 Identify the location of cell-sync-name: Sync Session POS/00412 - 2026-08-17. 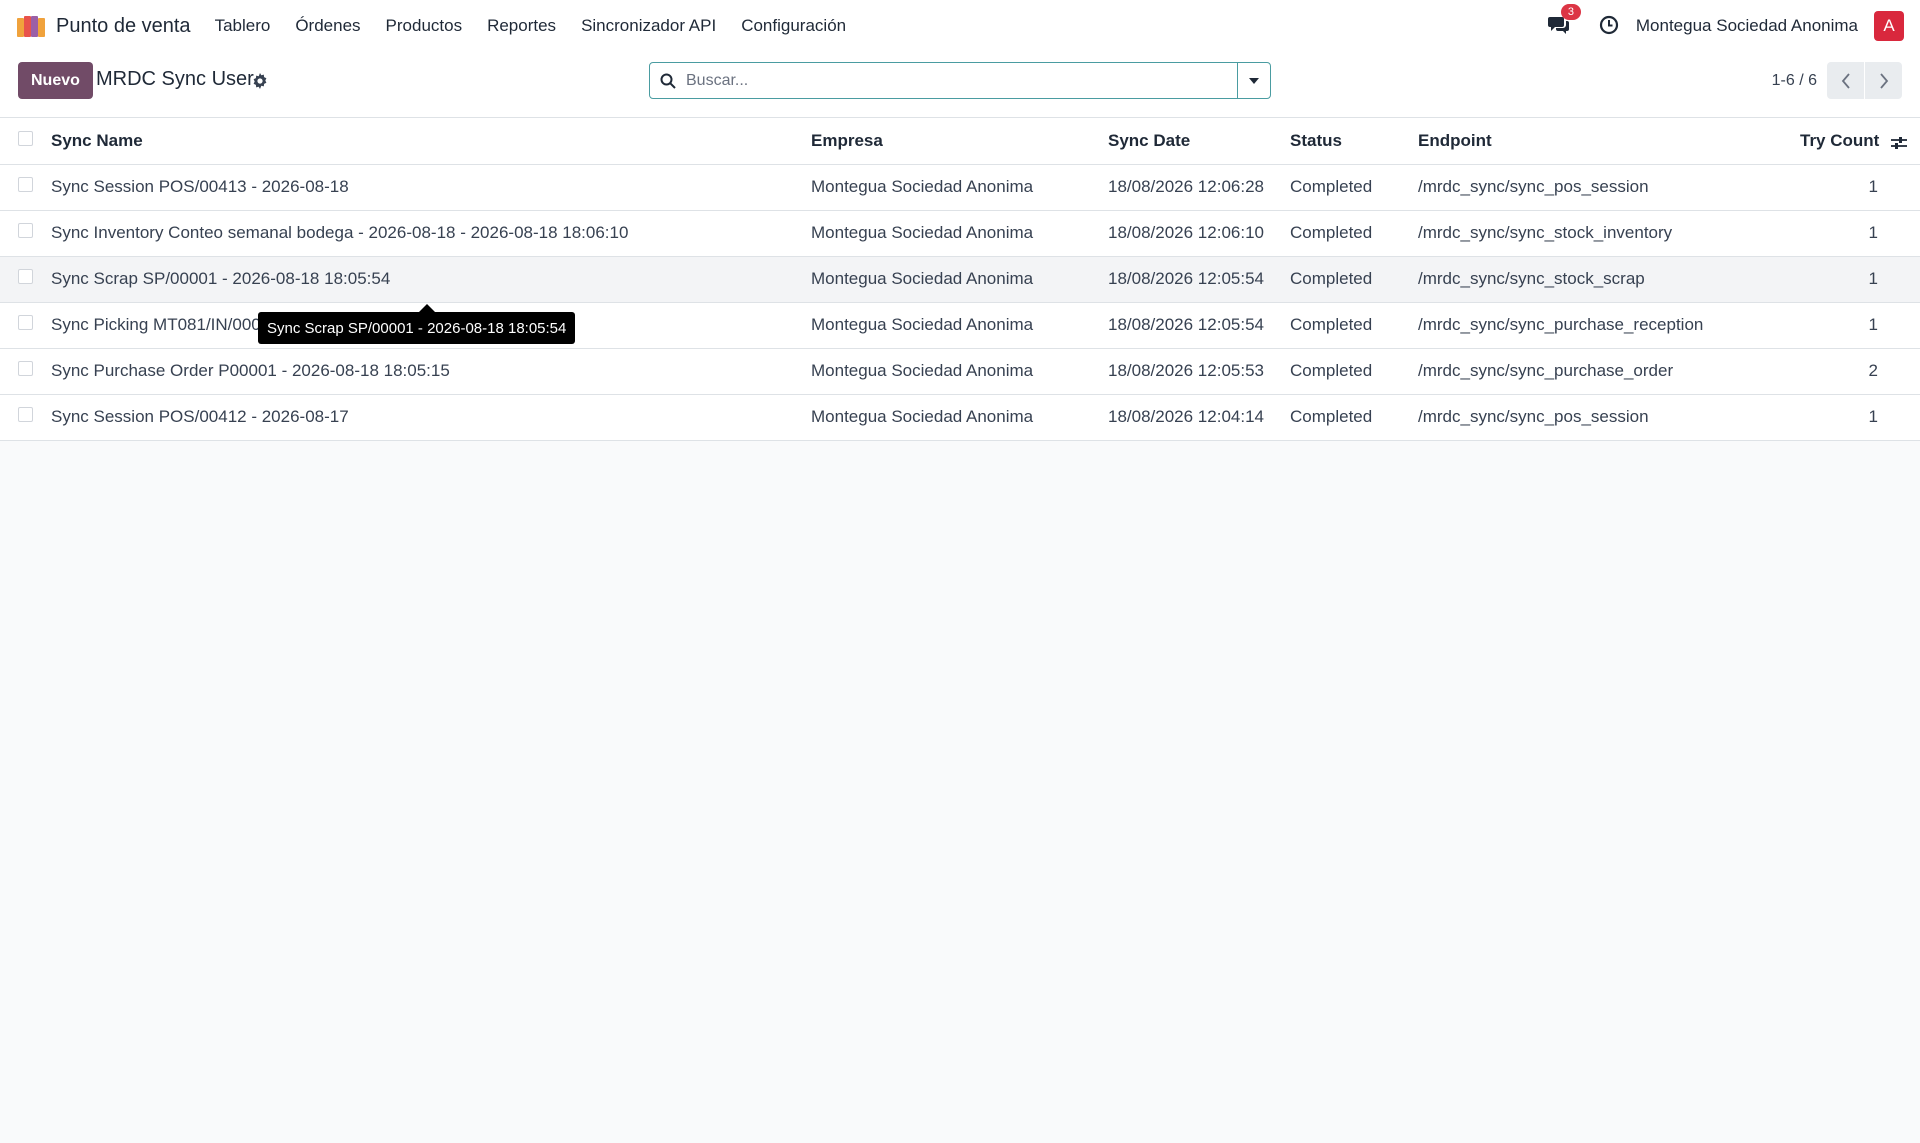
(431, 417).